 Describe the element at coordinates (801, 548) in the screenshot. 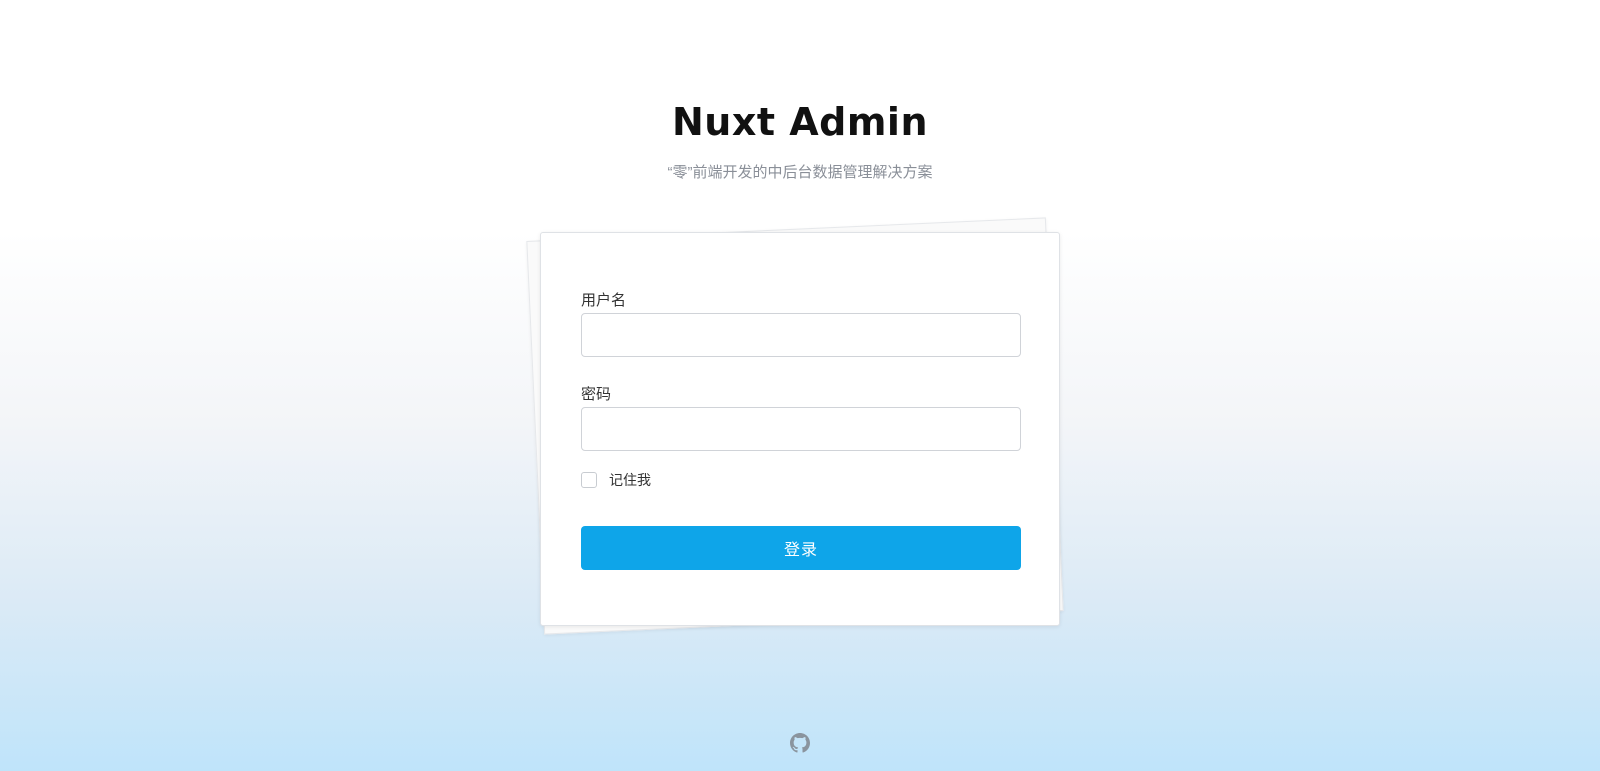

I see `login-button: 登录` at that location.